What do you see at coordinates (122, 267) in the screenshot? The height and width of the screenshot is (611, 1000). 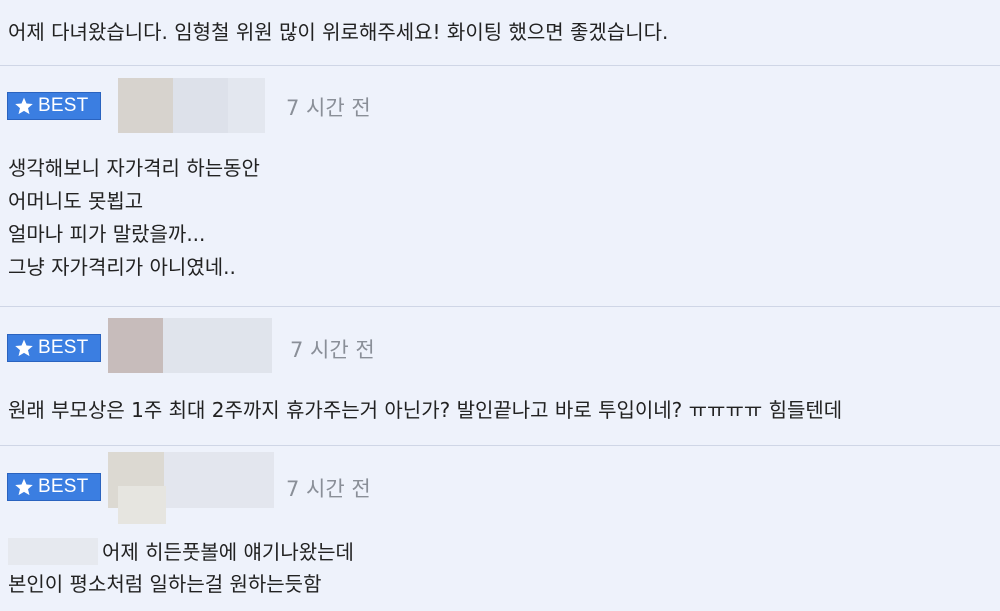 I see `comment-line: 그냥 자가격리가 아니였네..` at bounding box center [122, 267].